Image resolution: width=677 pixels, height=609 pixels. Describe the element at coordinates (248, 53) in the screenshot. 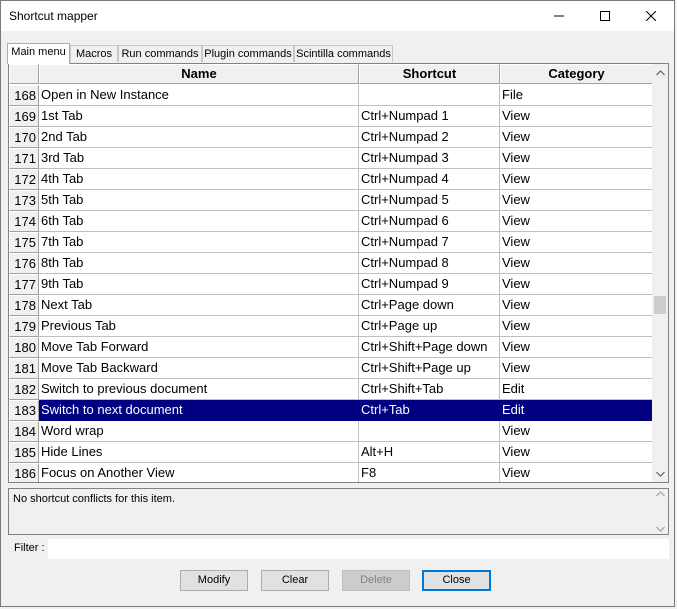

I see `tab-plugin-commands: Plugin commands` at that location.